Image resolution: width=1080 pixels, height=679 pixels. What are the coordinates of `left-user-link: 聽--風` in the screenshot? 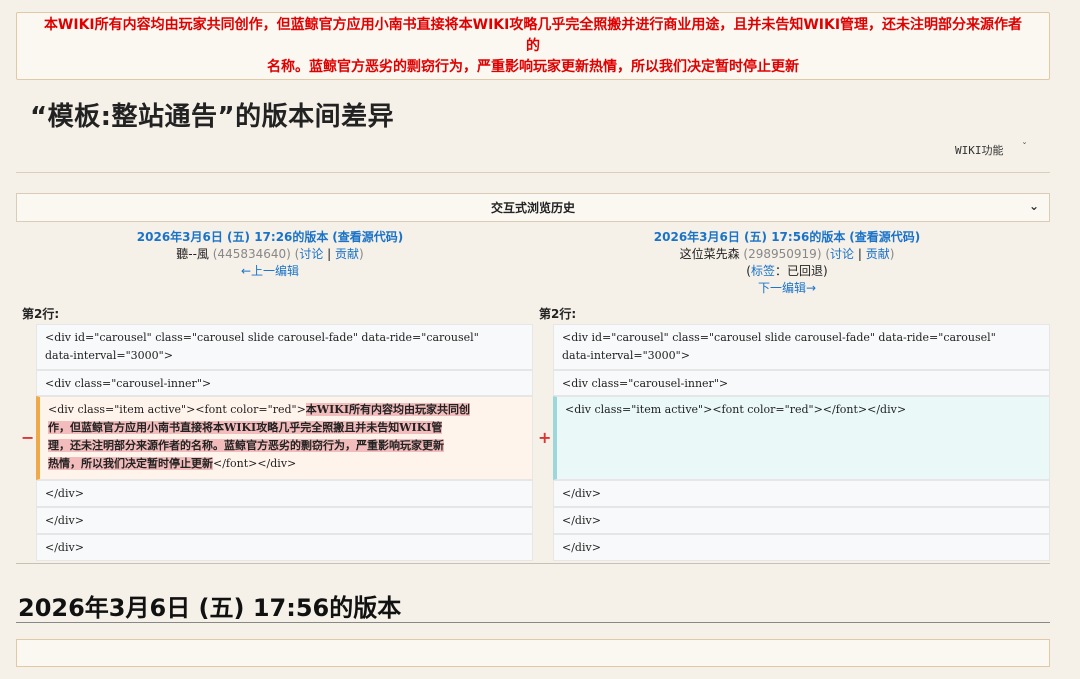 It's located at (192, 254).